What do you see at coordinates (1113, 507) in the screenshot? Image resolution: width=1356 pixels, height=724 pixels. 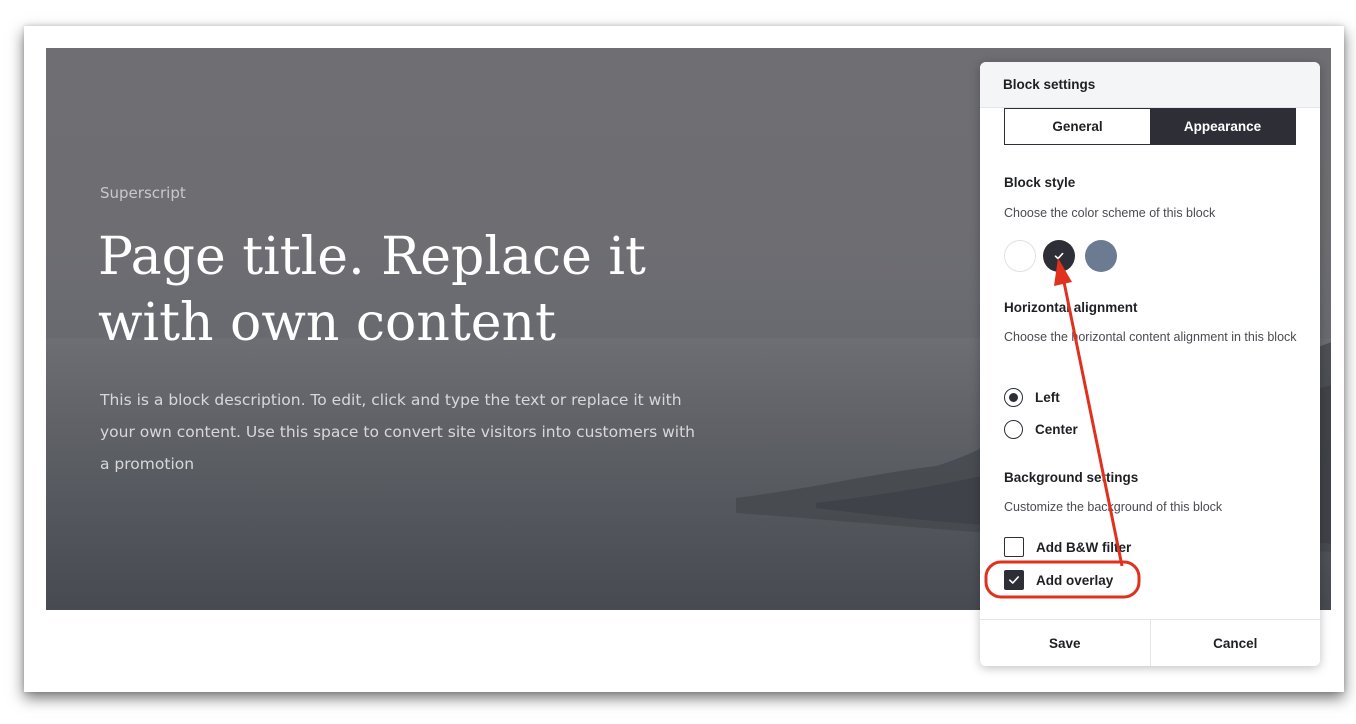 I see `background-settings-description: Customize the background of this block` at bounding box center [1113, 507].